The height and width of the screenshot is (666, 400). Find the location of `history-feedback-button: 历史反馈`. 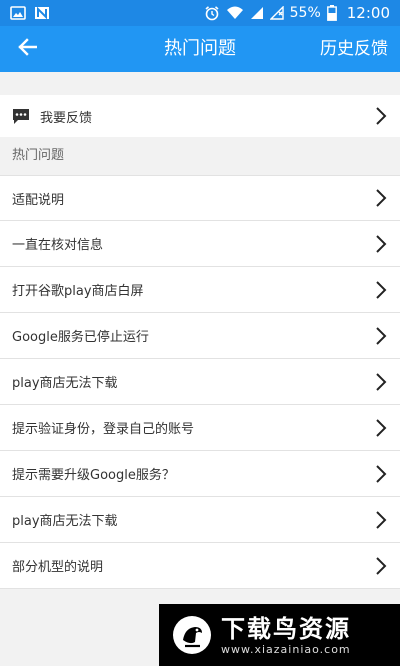

history-feedback-button: 历史反馈 is located at coordinates (354, 49).